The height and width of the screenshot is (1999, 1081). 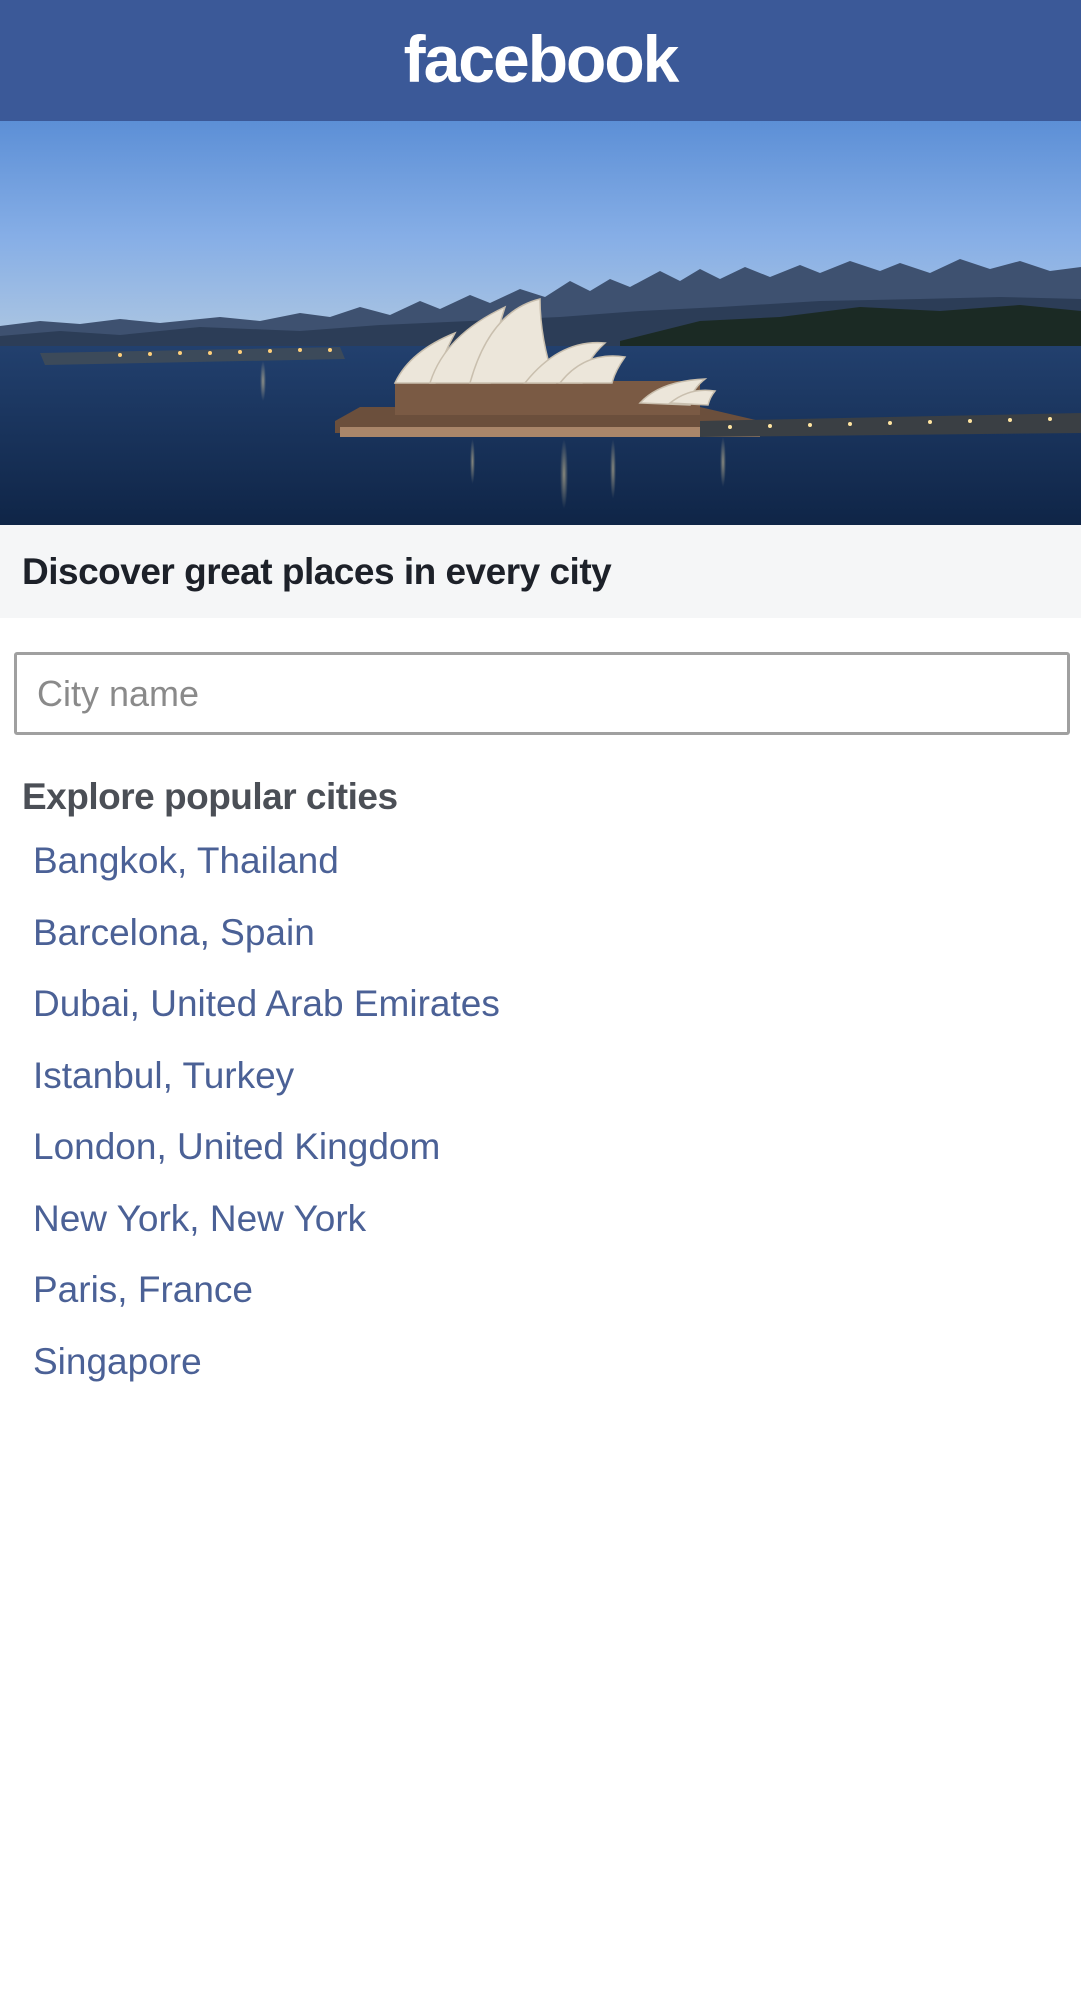 I want to click on city-link-paris: Paris, France, so click(x=266, y=1301).